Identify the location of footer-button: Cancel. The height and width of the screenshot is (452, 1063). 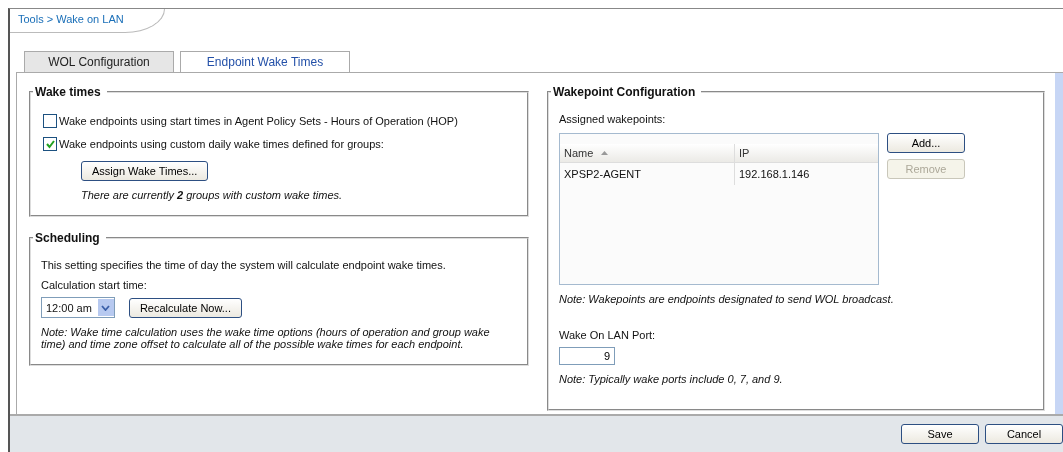
(1024, 434).